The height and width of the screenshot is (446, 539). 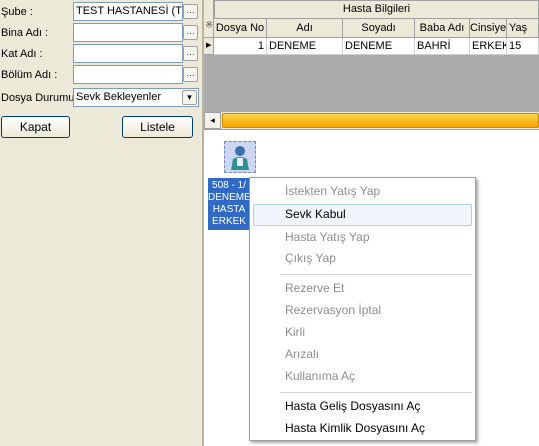 What do you see at coordinates (229, 209) in the screenshot?
I see `bed-label-line: HASTA` at bounding box center [229, 209].